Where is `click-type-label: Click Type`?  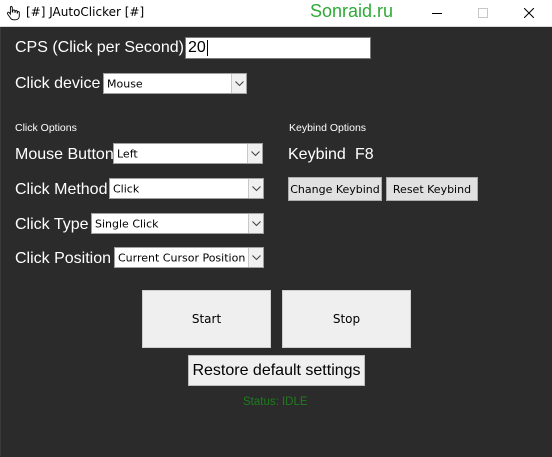 click-type-label: Click Type is located at coordinates (52, 224).